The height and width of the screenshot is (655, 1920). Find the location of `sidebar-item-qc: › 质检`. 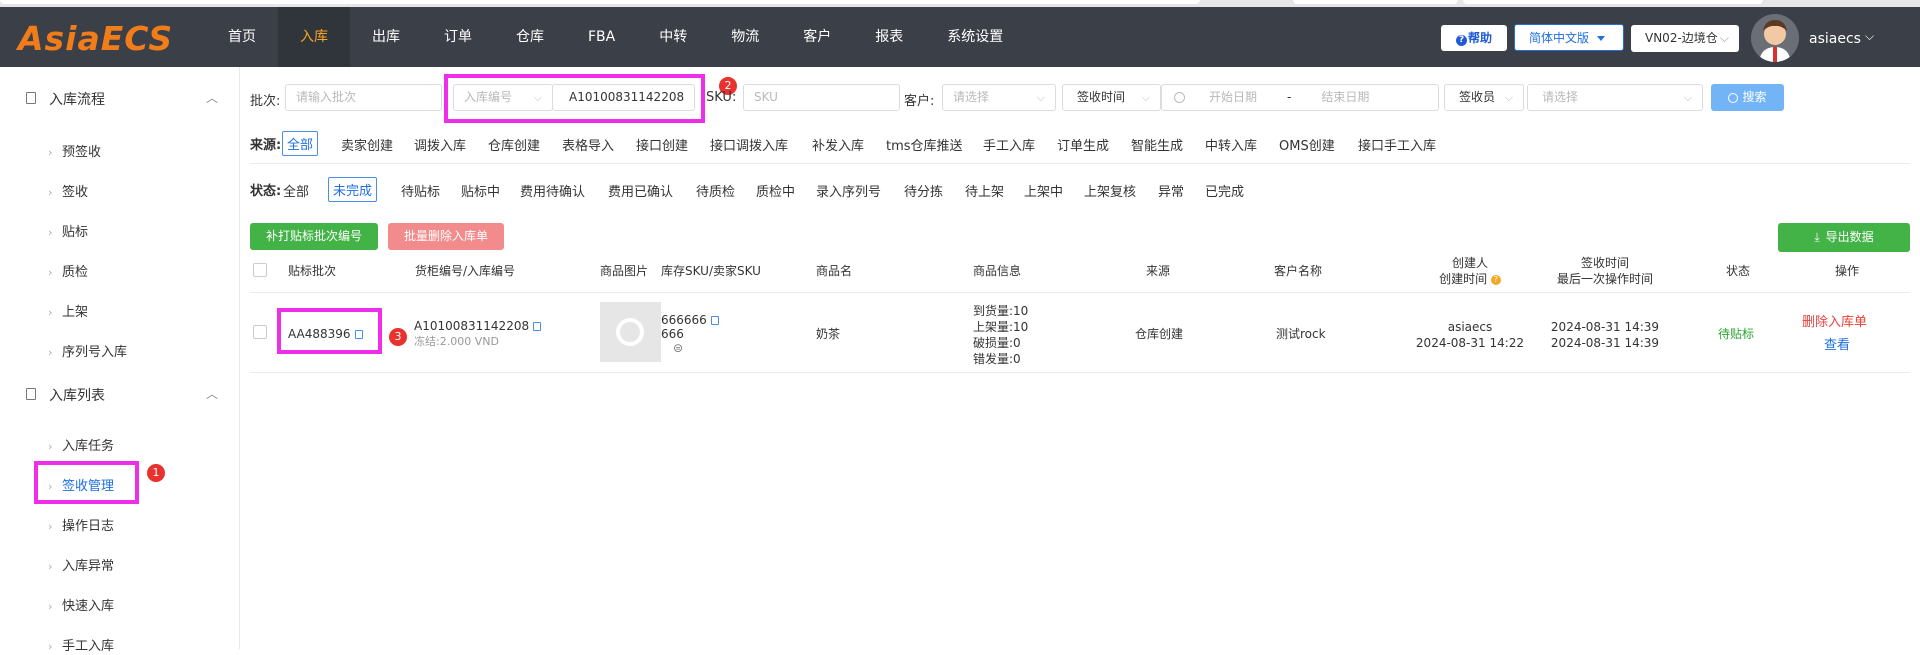

sidebar-item-qc: › 质检 is located at coordinates (68, 271).